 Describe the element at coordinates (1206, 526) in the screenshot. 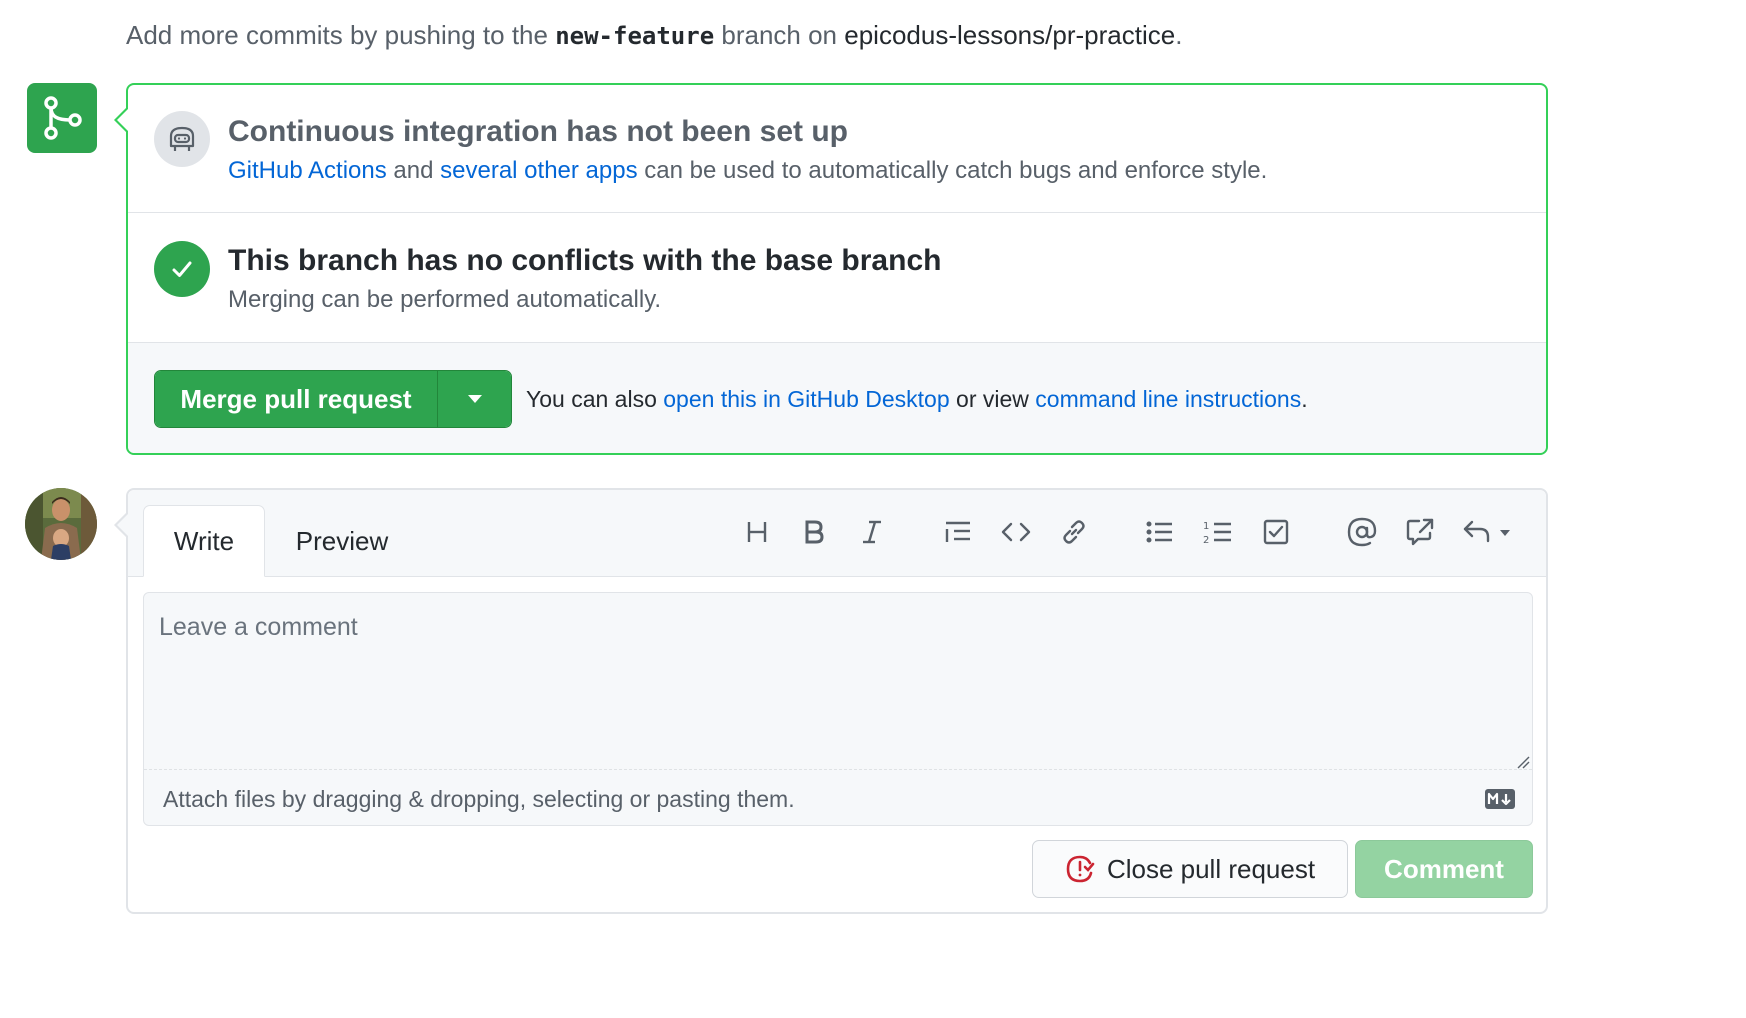

I see `svg-text: 1` at that location.